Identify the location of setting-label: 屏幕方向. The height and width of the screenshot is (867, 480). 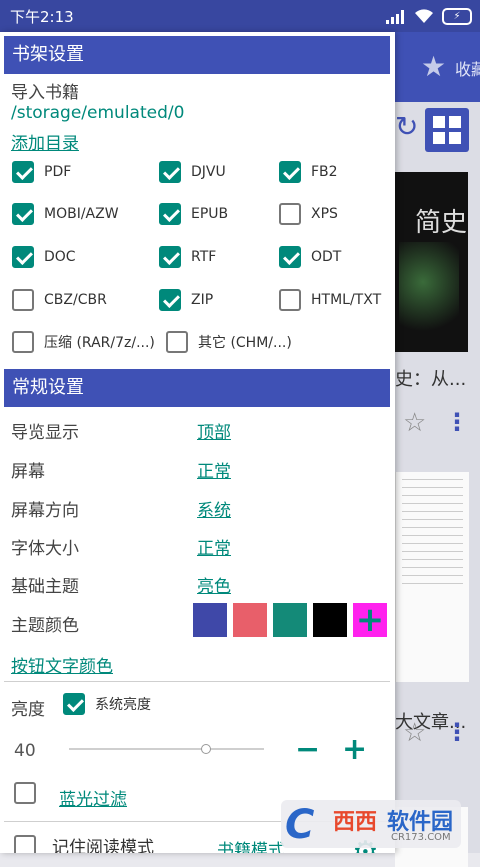
(45, 511).